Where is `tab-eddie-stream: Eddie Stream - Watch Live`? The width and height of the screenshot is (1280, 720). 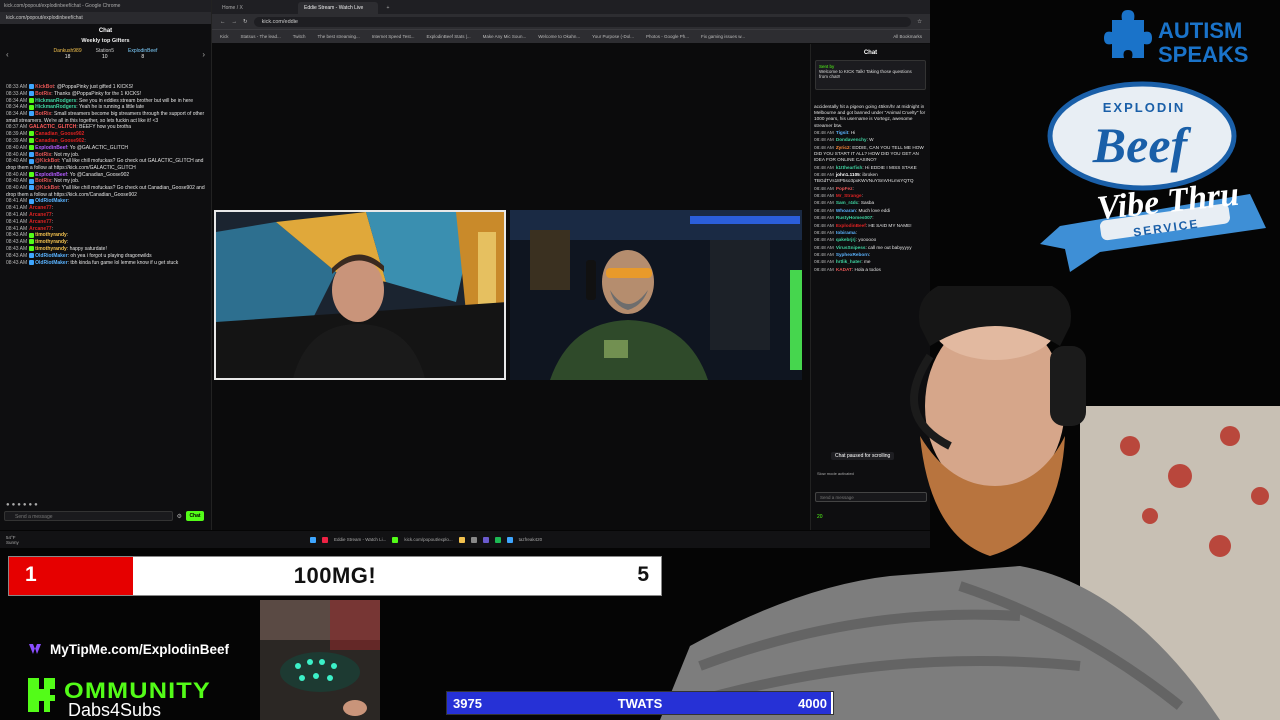 tab-eddie-stream: Eddie Stream - Watch Live is located at coordinates (338, 8).